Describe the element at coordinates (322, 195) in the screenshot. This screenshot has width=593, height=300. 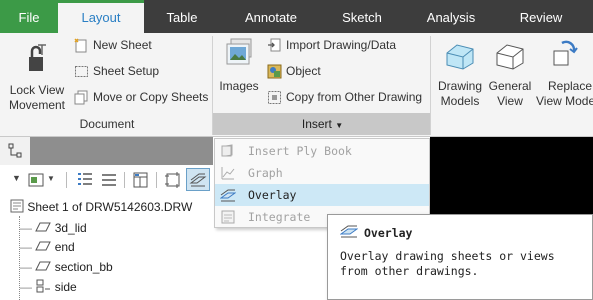
I see `menu-item-overlay: Overlay` at that location.